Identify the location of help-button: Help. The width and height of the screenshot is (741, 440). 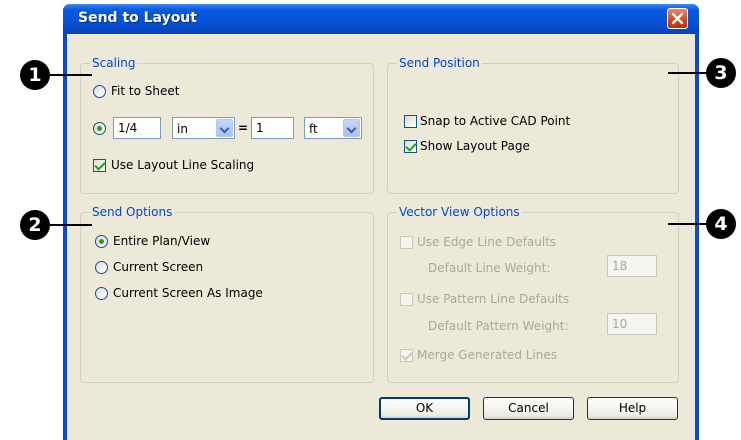
(632, 408).